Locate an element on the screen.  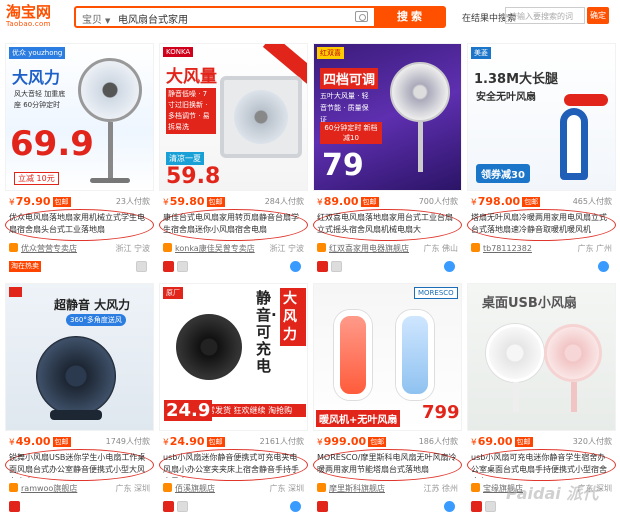
product-title: 红双喜电风扇落地扇家用台式工业台扇立式摇头宿舍风扇机械电扇大 is located at coordinates (387, 225).